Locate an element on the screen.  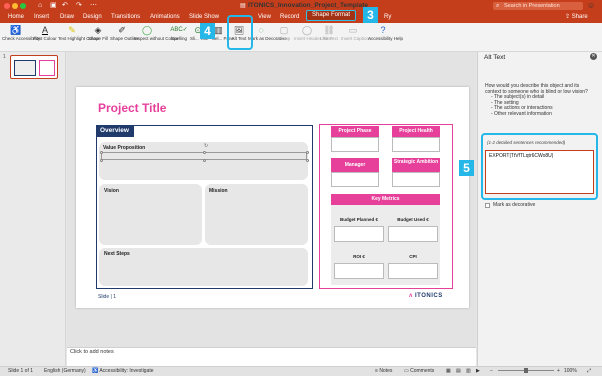
insert-captions-button: ▭ Insert Captions is located at coordinates (356, 37).